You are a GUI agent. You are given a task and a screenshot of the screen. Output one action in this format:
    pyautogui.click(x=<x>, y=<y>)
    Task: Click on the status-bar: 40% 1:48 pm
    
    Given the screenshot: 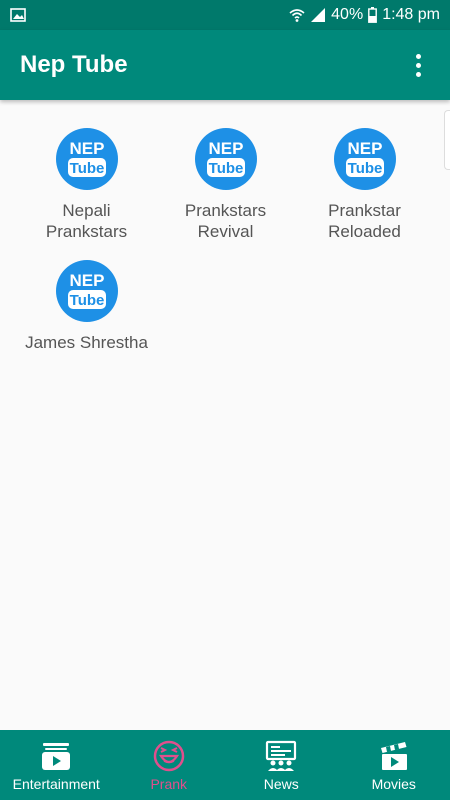 What is the action you would take?
    pyautogui.click(x=225, y=15)
    